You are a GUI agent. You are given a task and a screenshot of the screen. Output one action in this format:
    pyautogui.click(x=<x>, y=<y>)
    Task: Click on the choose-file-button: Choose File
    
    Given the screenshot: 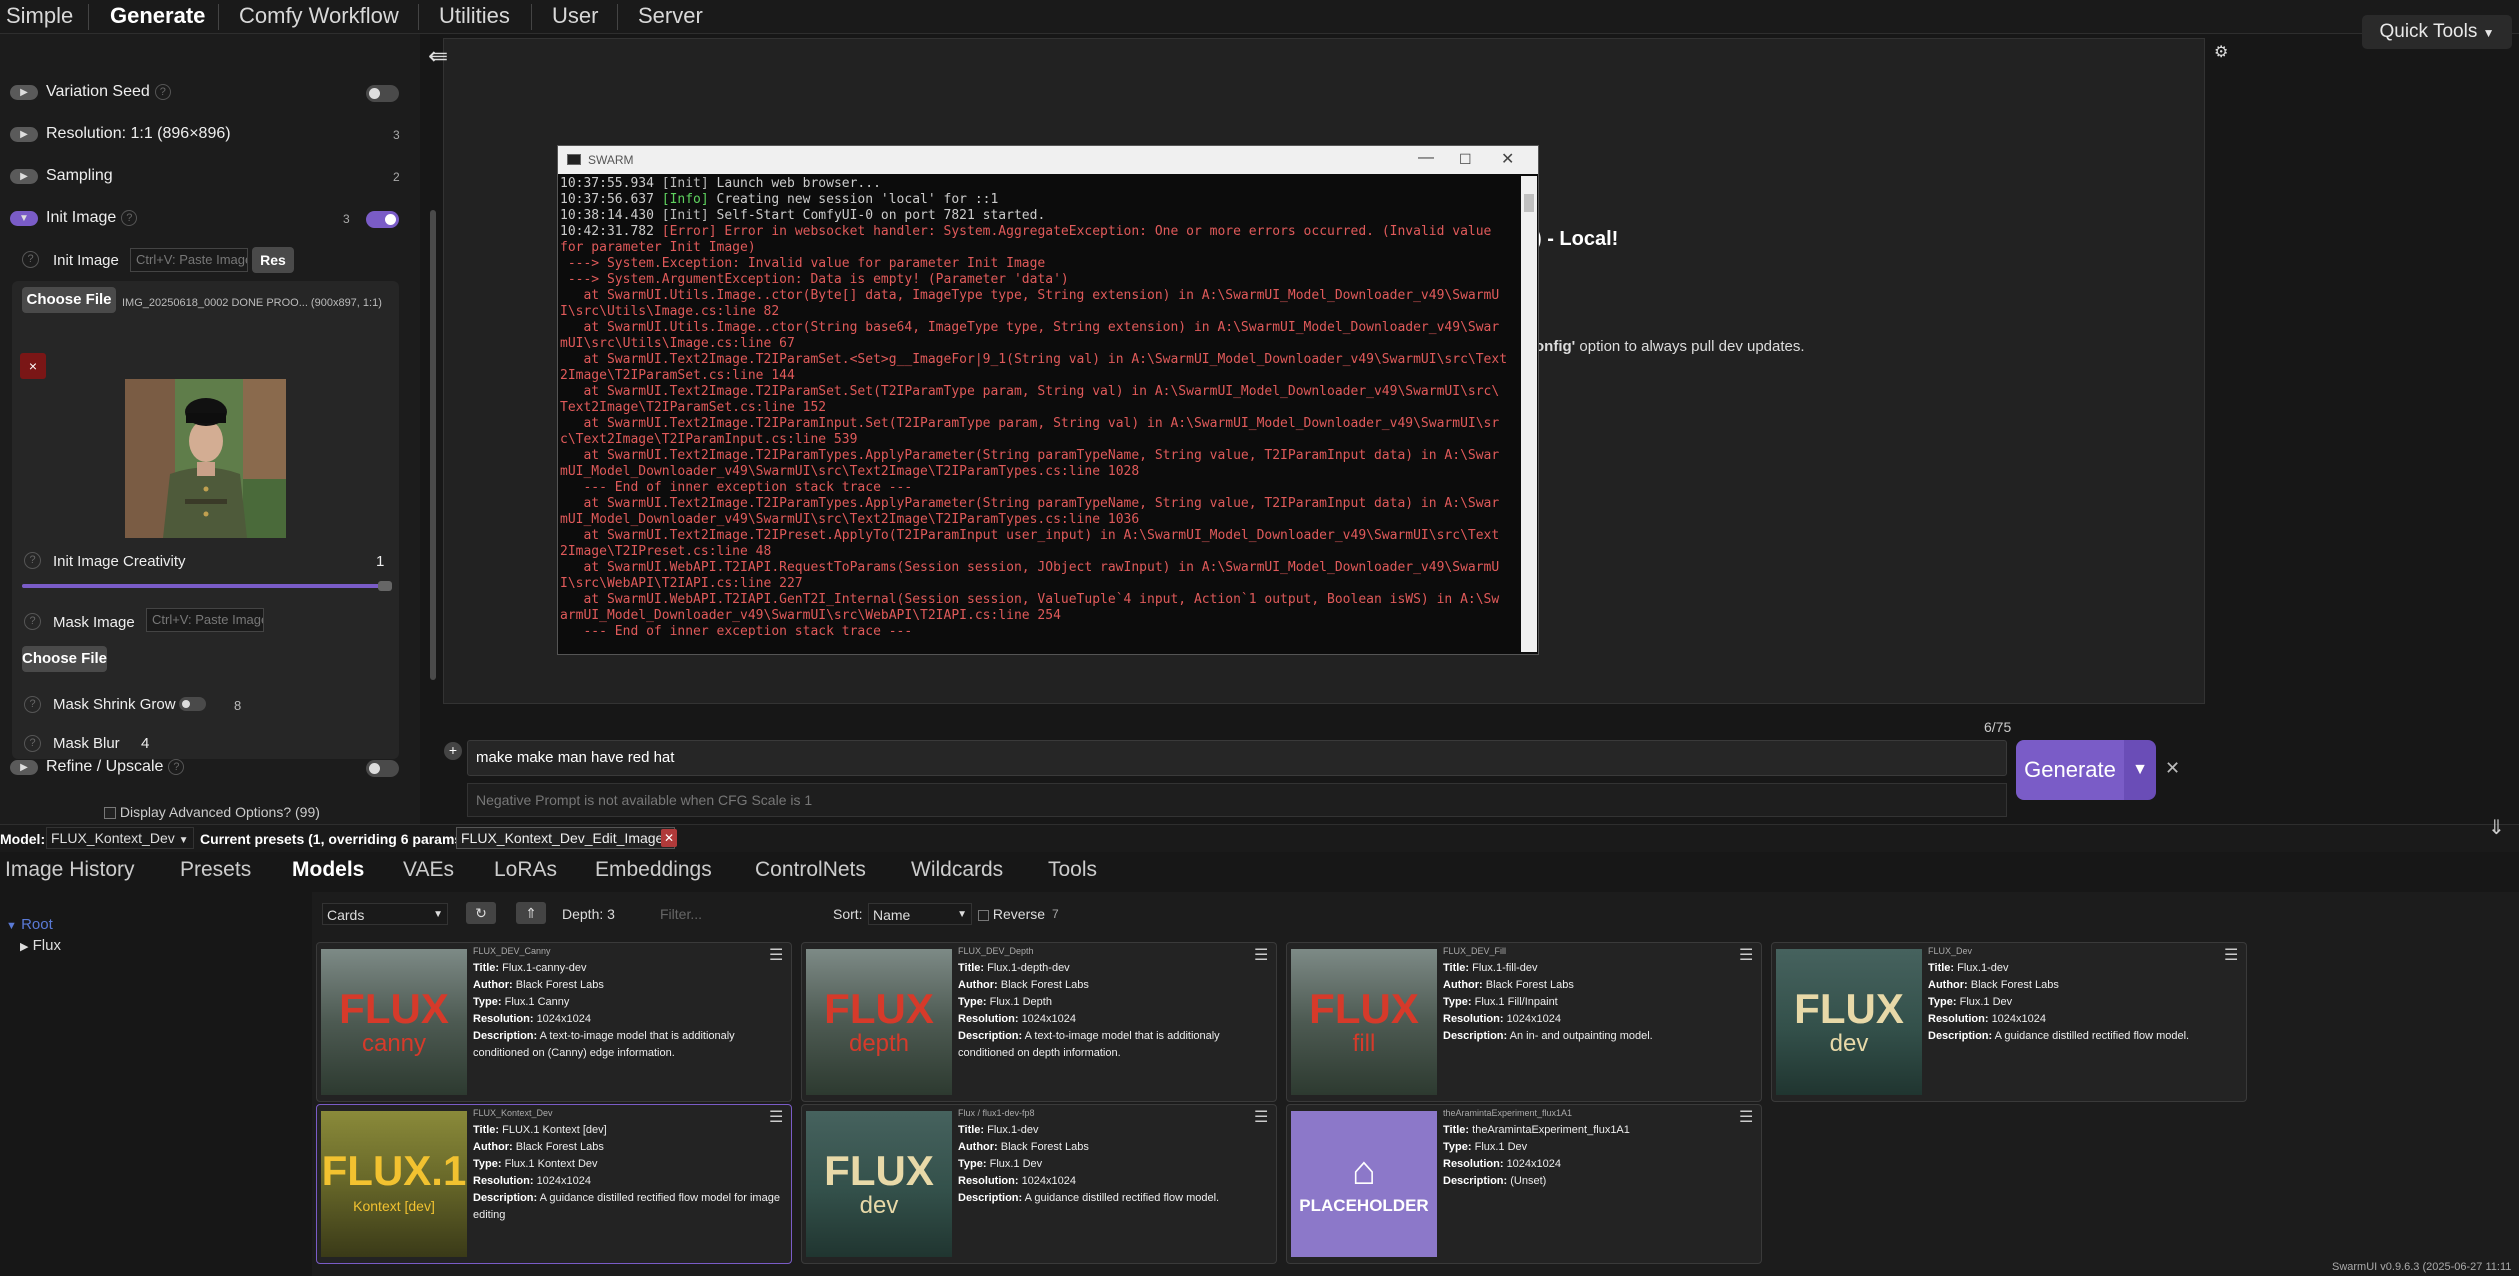 What is the action you would take?
    pyautogui.click(x=69, y=300)
    